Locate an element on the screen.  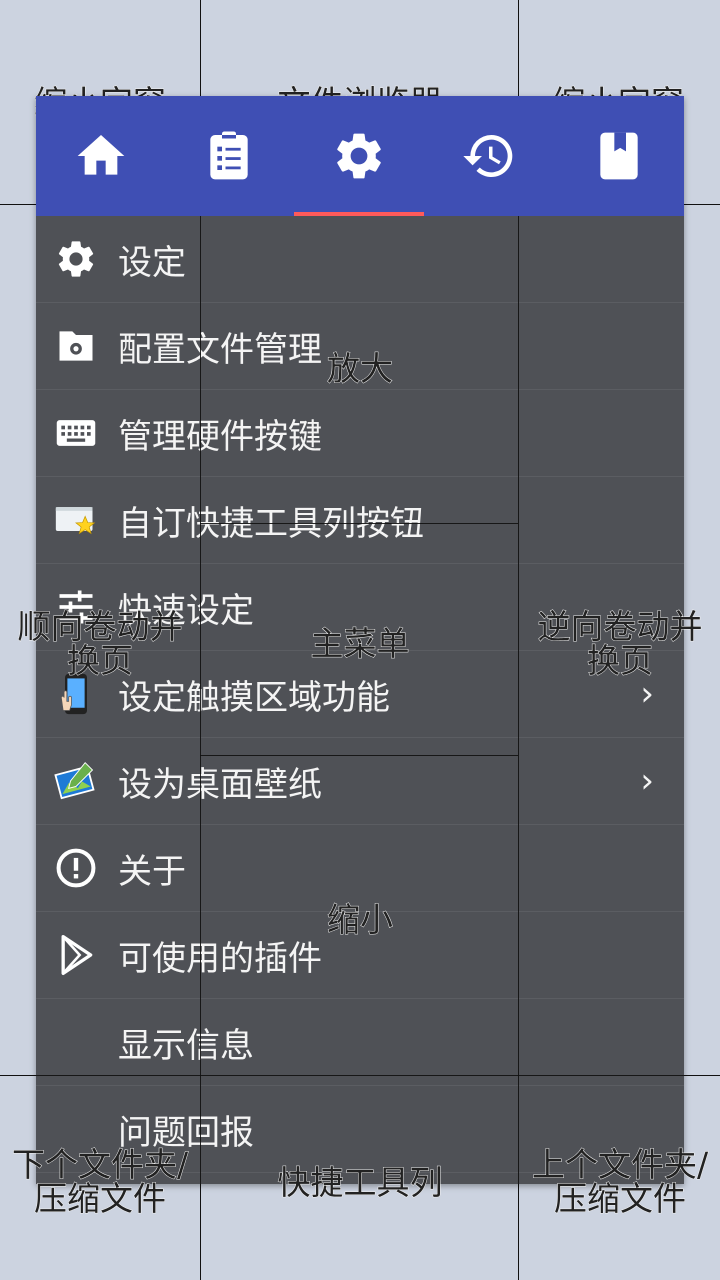
grid-vline-right-overlay is located at coordinates (518, 700).